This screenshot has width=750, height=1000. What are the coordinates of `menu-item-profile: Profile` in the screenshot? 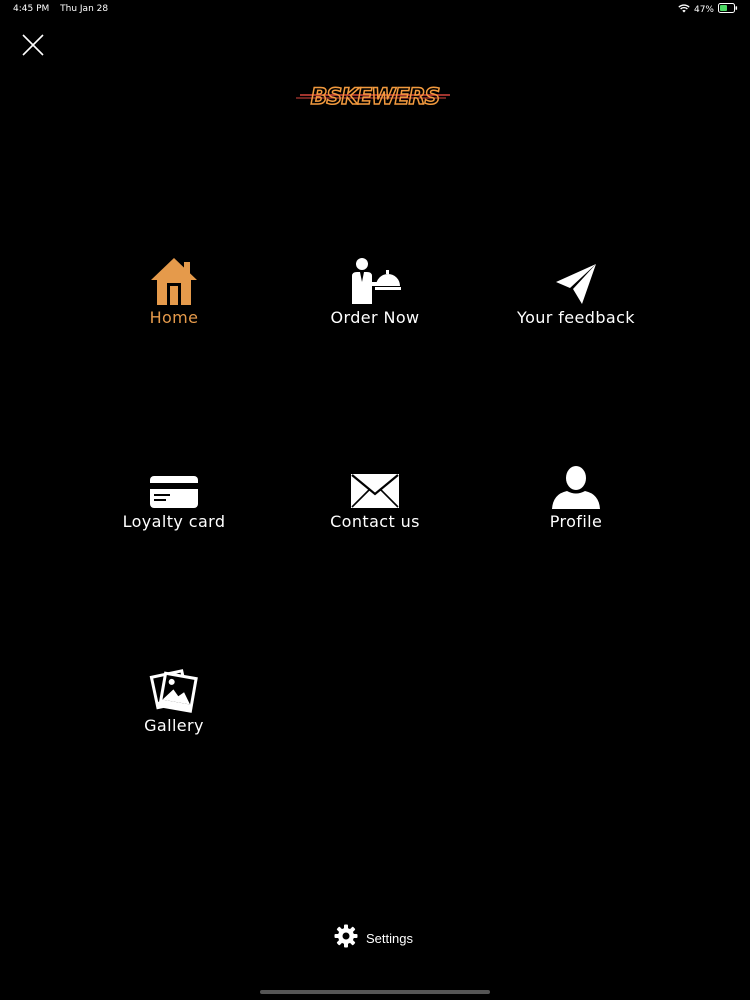 It's located at (576, 505).